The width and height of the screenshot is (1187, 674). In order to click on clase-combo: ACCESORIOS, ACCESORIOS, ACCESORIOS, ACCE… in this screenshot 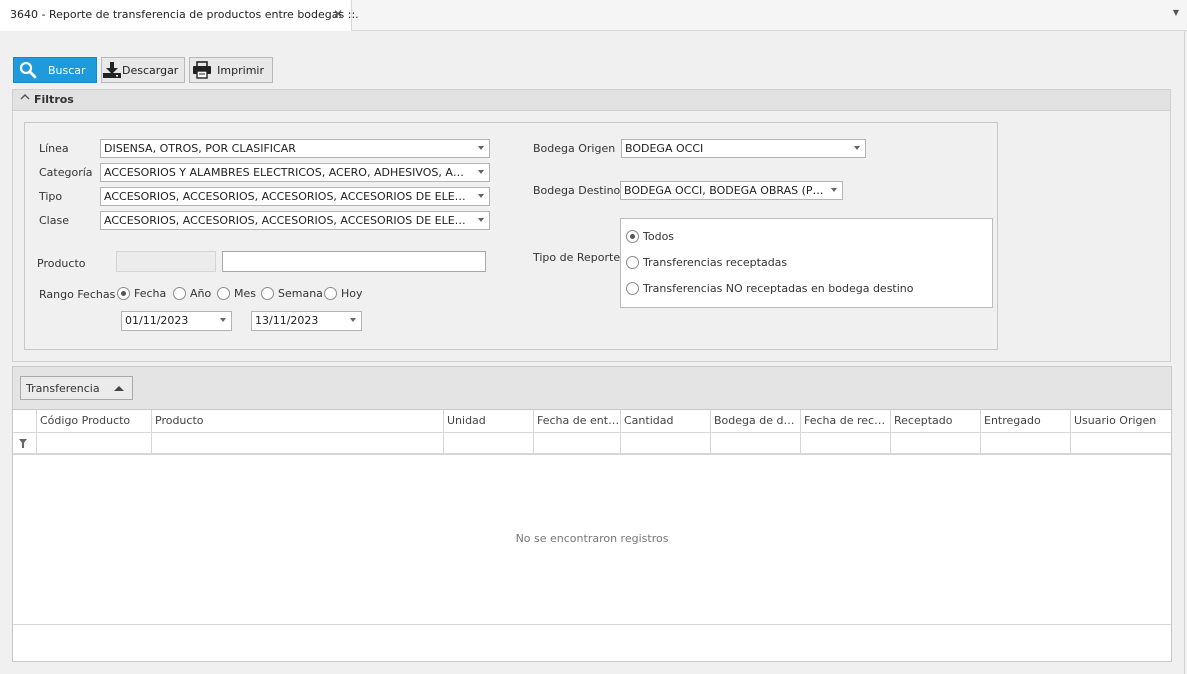, I will do `click(295, 220)`.